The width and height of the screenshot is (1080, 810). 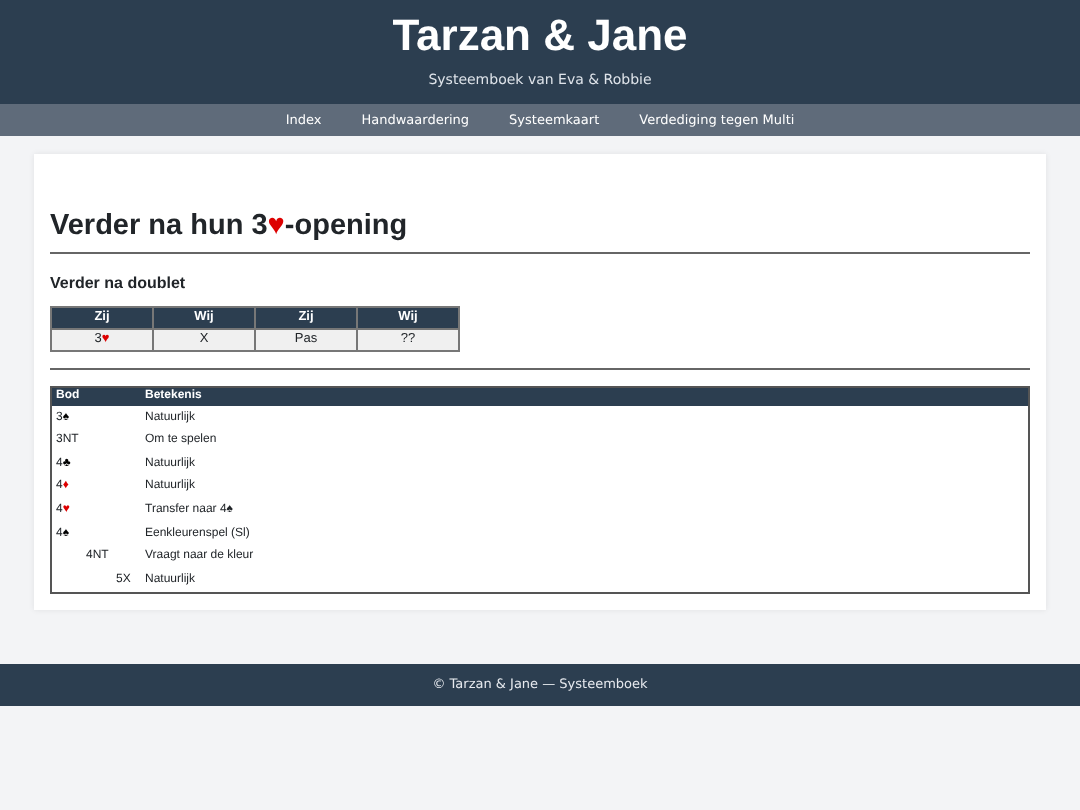 What do you see at coordinates (540, 36) in the screenshot?
I see `site-title: Tarzan & Jane` at bounding box center [540, 36].